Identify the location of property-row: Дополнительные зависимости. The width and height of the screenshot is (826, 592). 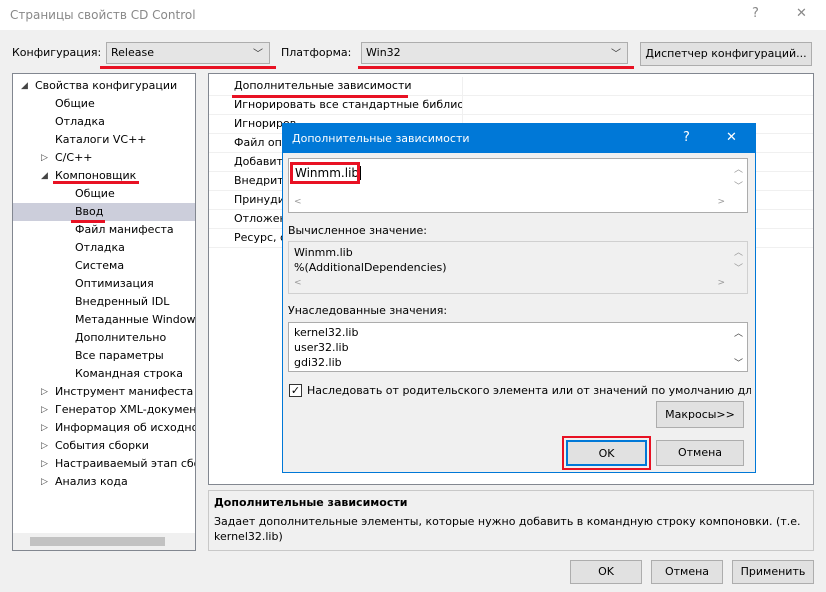
(511, 86).